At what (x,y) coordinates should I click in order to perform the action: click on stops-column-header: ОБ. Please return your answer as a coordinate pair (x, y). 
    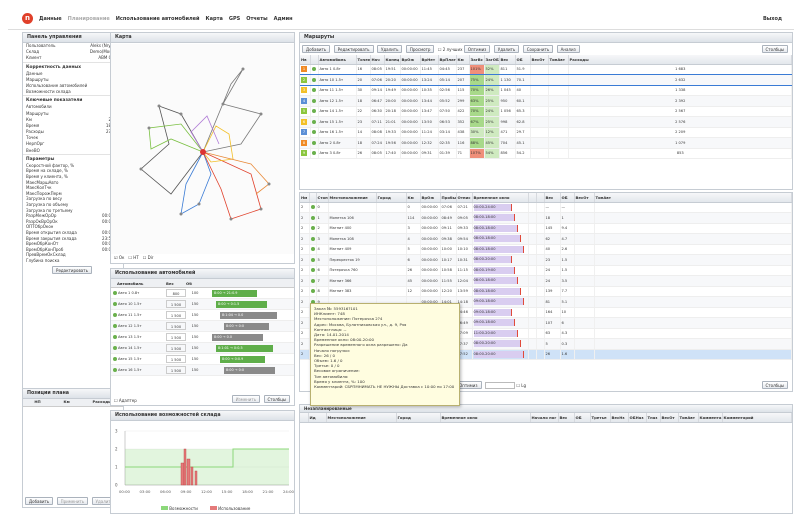
    Looking at the image, I should click on (567, 198).